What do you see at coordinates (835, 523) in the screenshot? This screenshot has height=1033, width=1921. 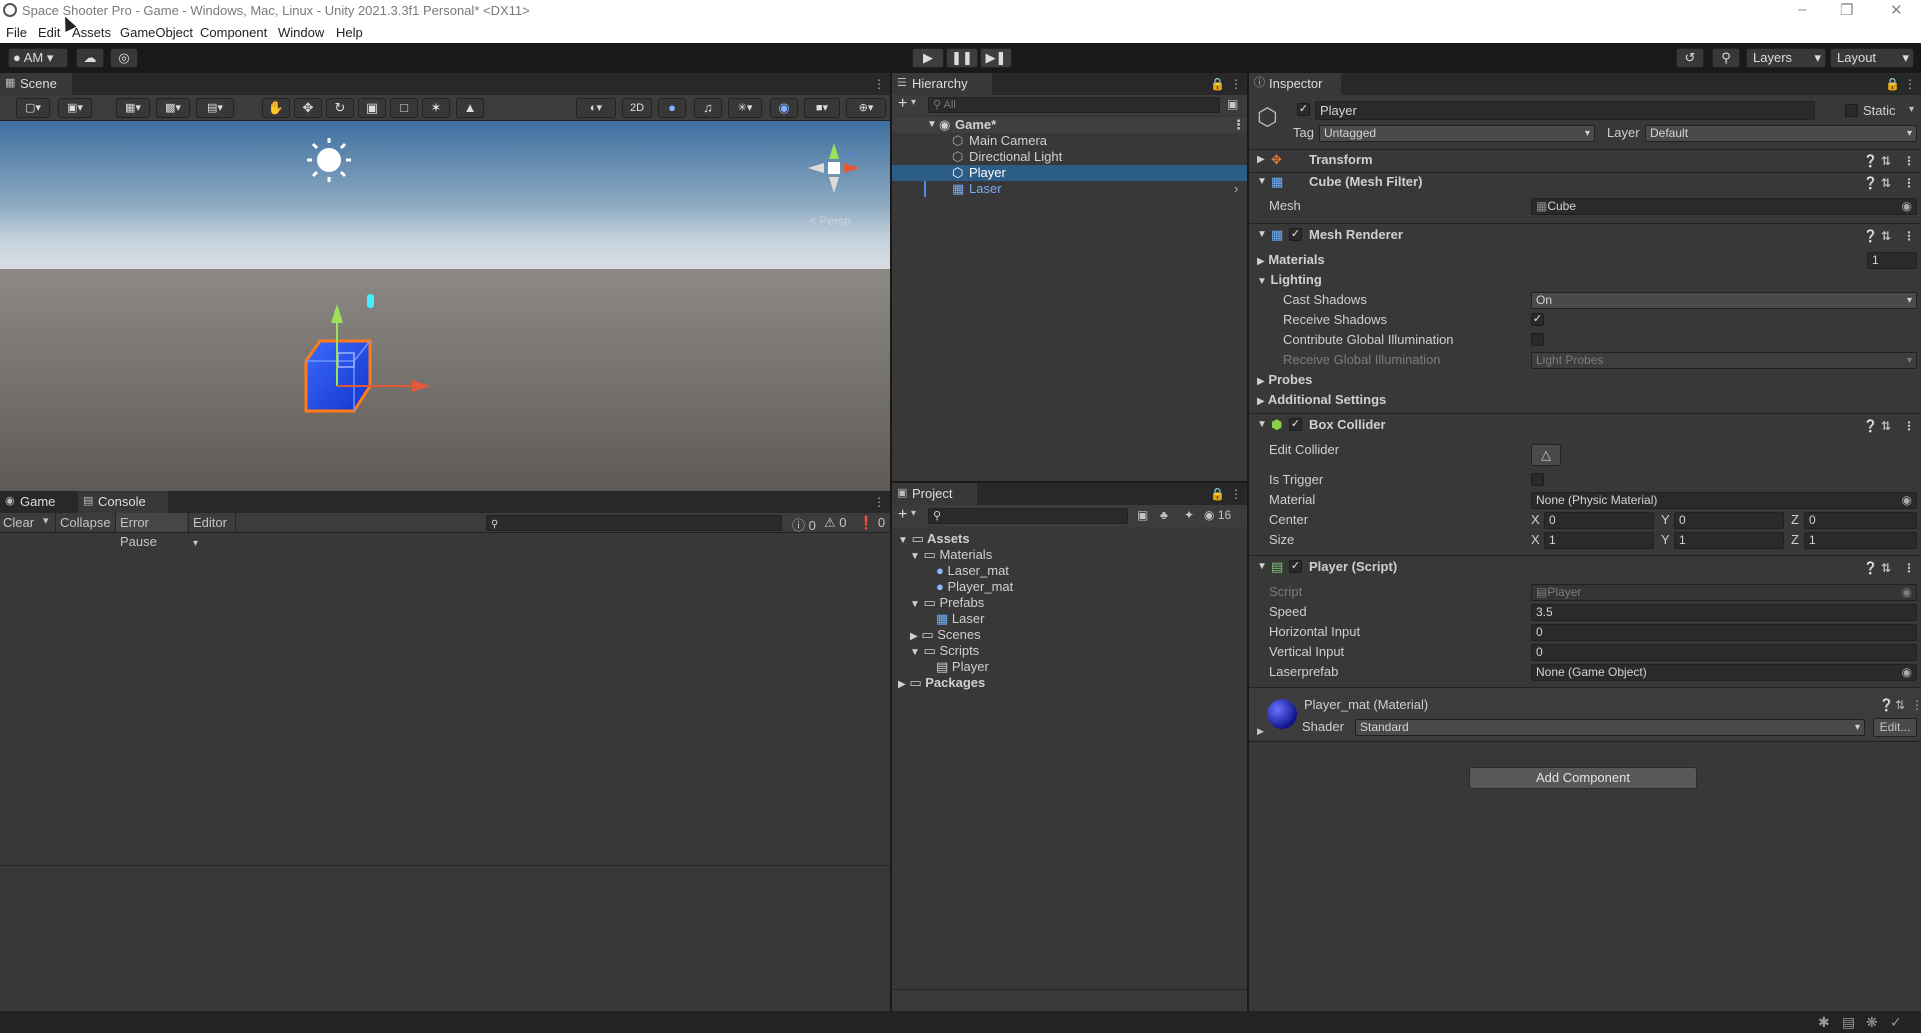 I see `warning-count: ⚠ 0` at bounding box center [835, 523].